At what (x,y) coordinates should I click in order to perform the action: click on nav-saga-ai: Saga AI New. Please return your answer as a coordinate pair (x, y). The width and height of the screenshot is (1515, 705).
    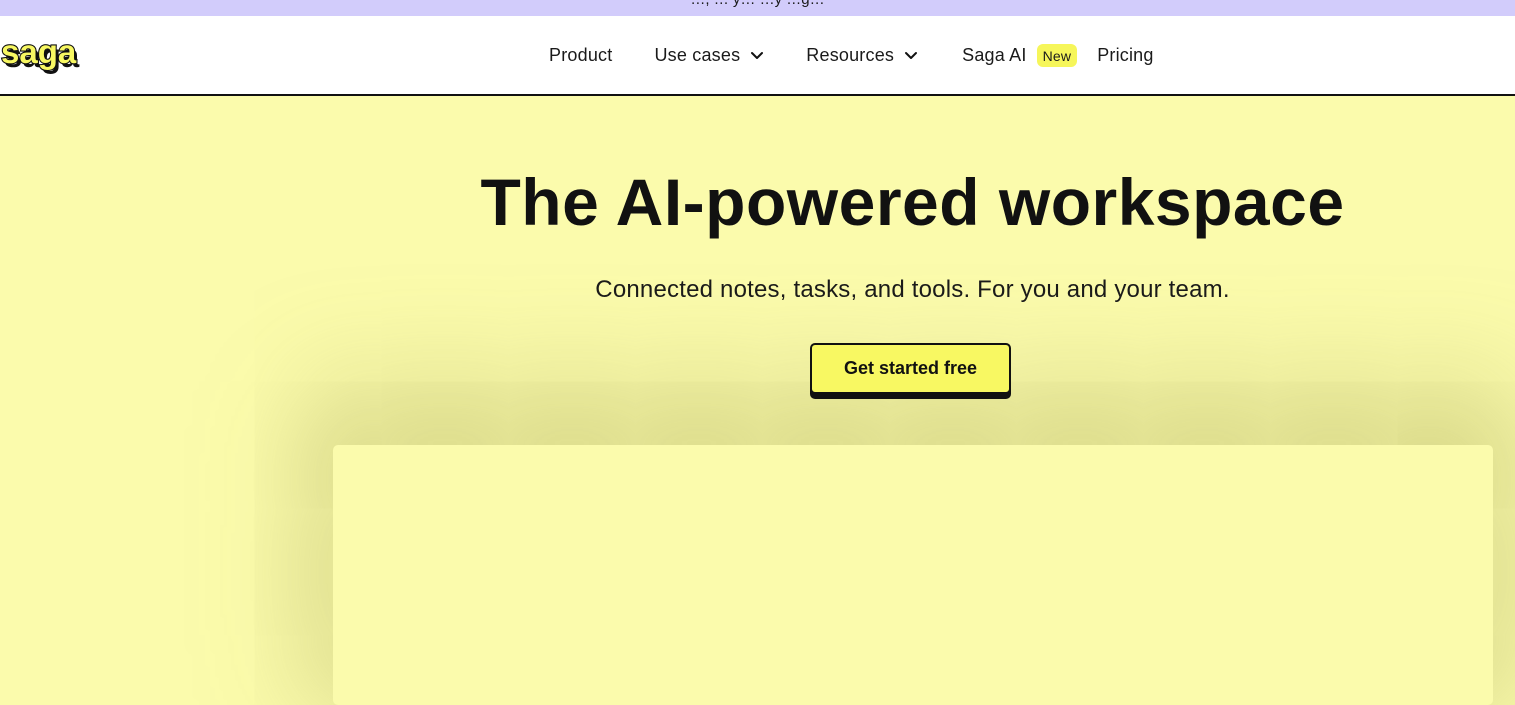
    Looking at the image, I should click on (1020, 55).